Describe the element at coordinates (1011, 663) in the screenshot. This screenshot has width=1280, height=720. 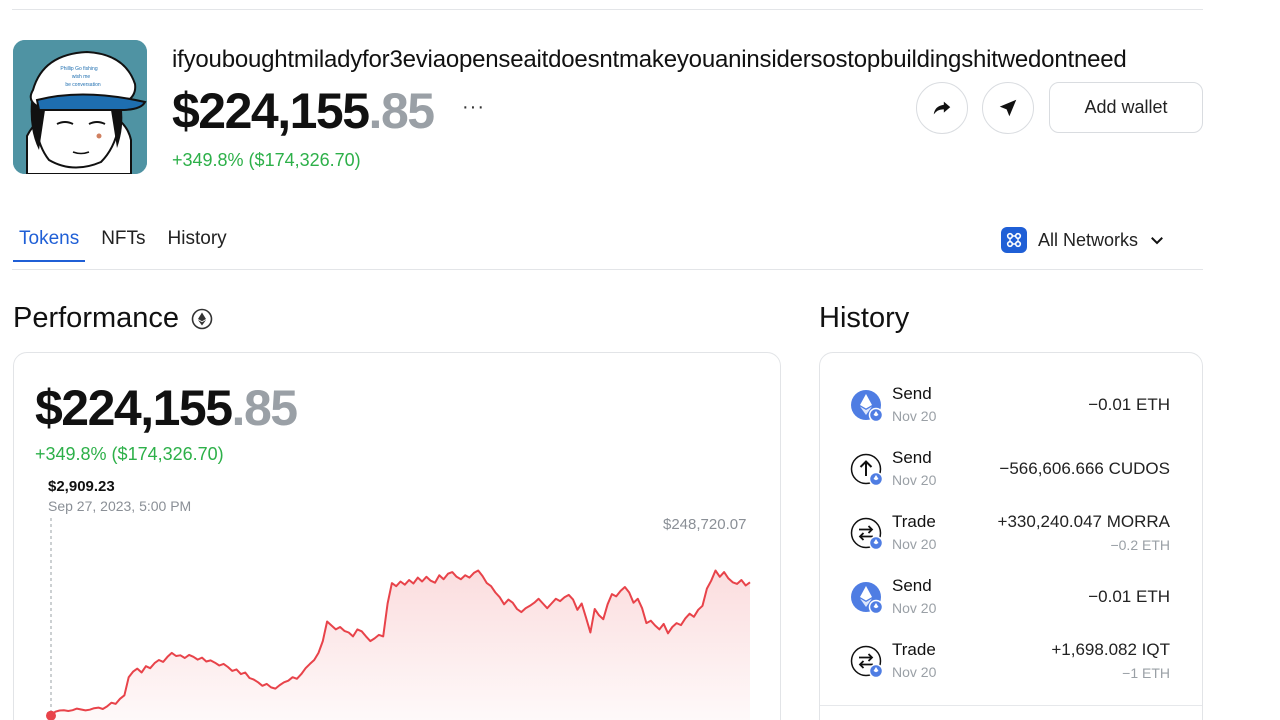
I see `history-item: Trade Nov 20 +1,698.082 IQT −1 ETH` at that location.